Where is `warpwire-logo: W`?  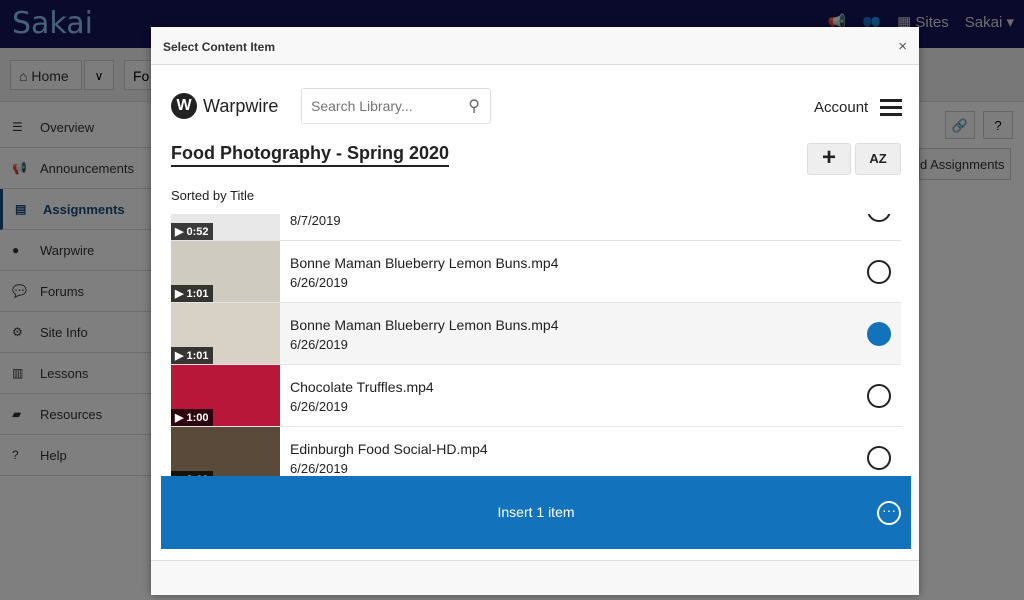 warpwire-logo: W is located at coordinates (184, 106).